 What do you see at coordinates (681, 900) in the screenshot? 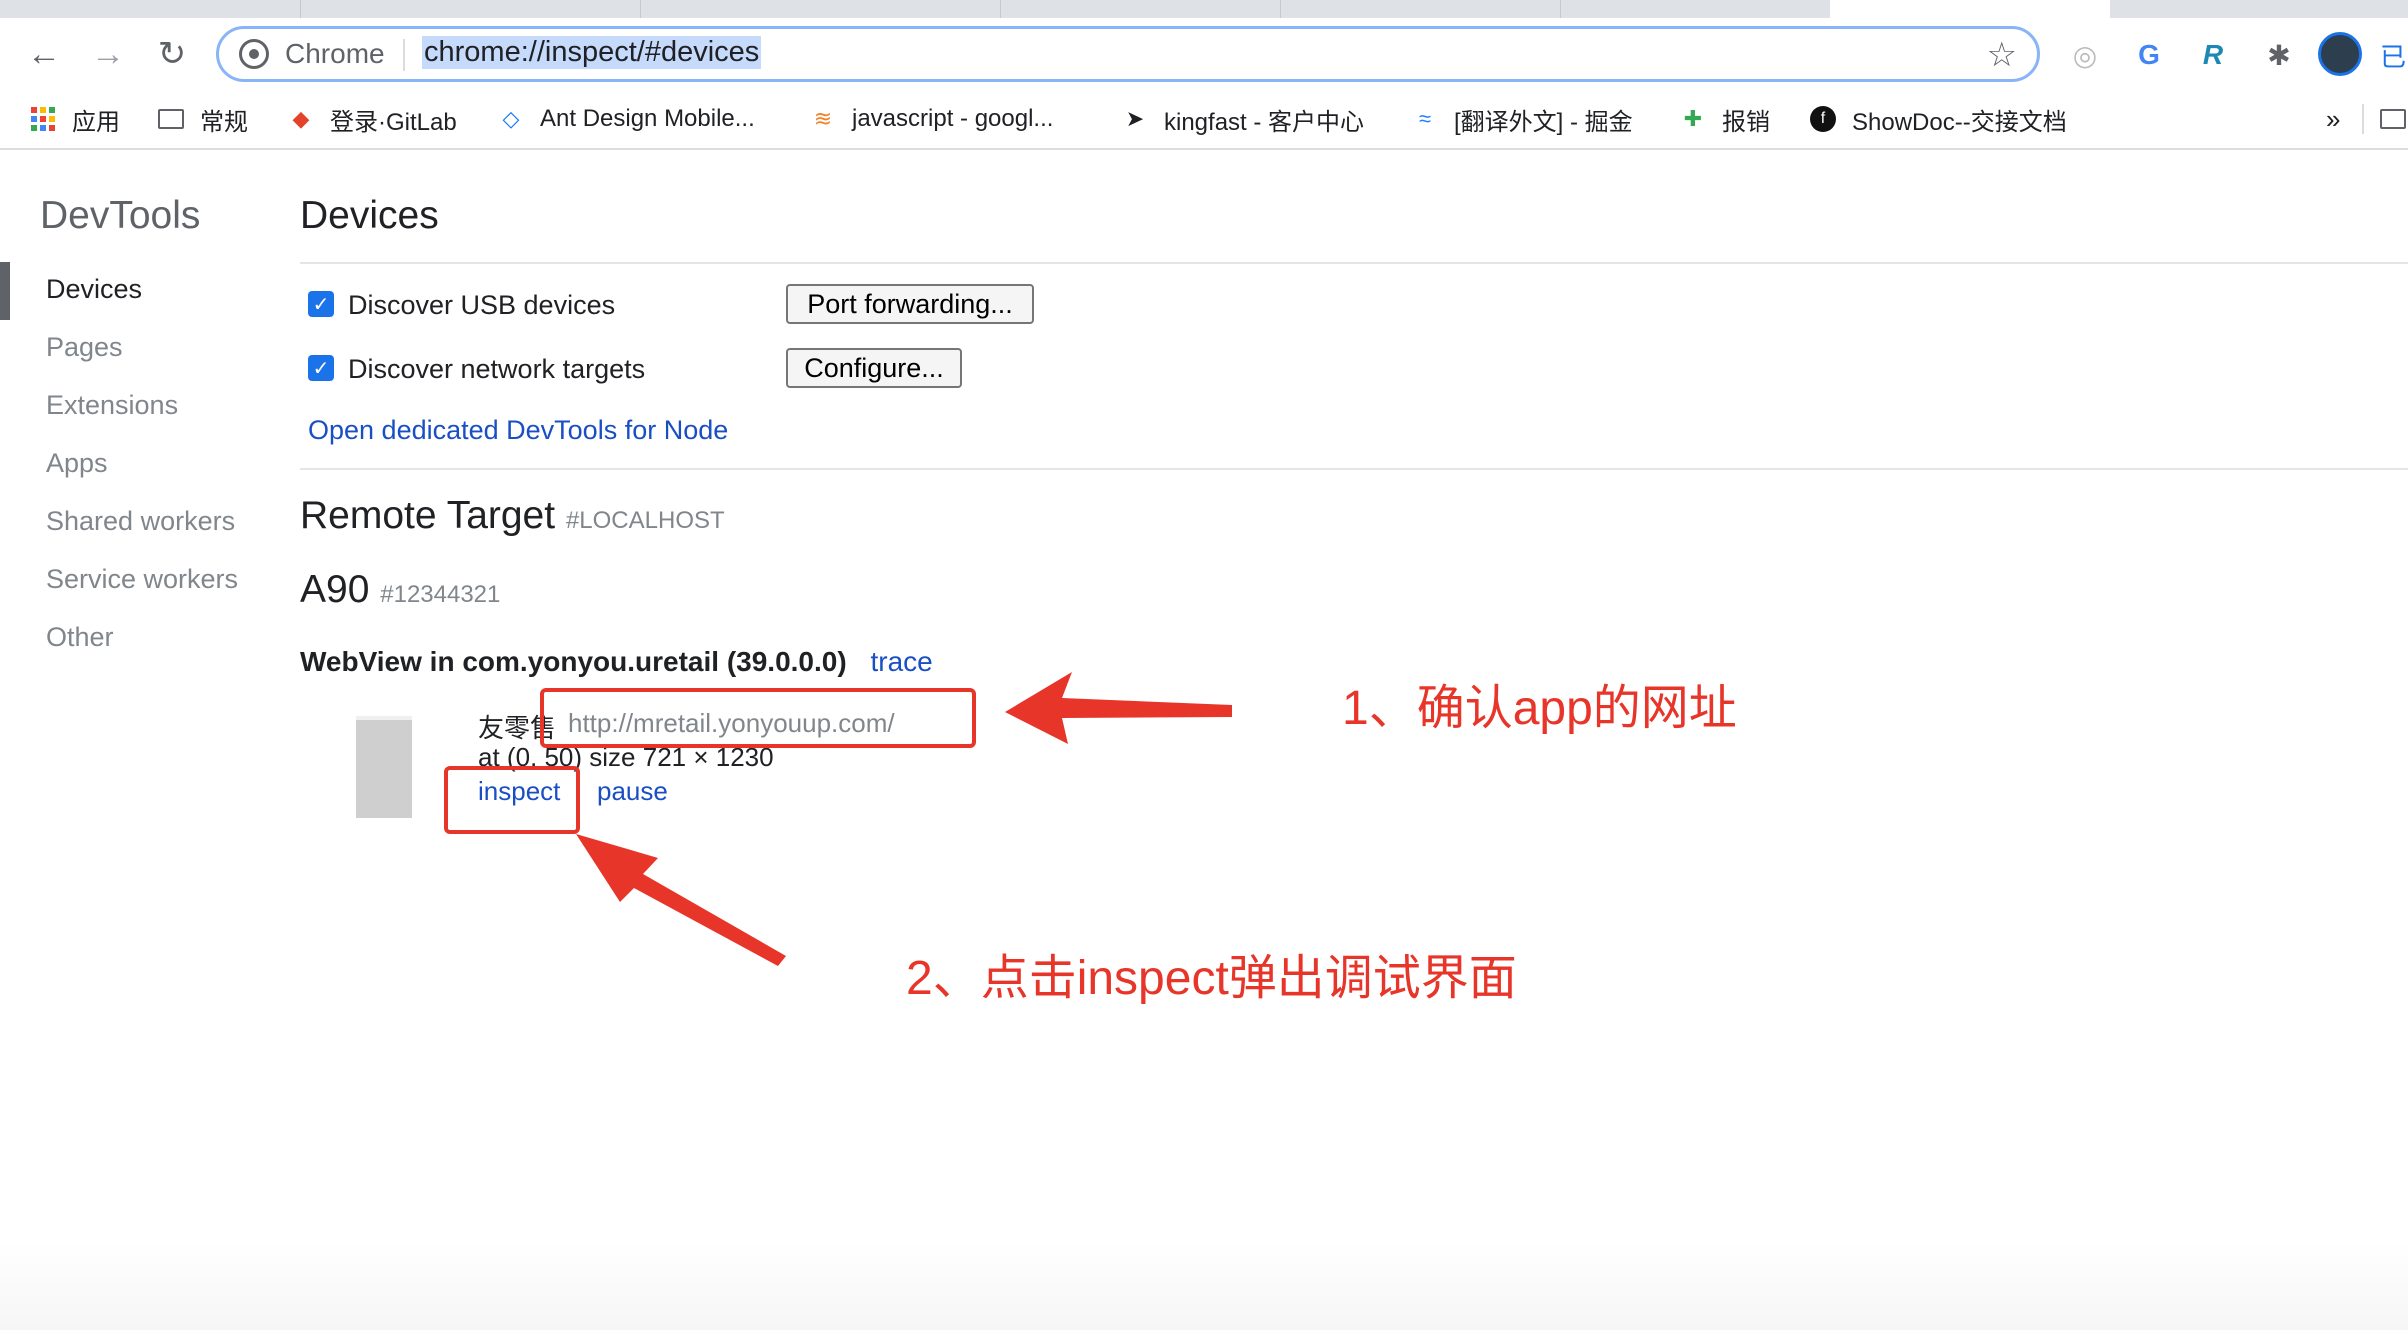
I see `arrow-to-inspect` at bounding box center [681, 900].